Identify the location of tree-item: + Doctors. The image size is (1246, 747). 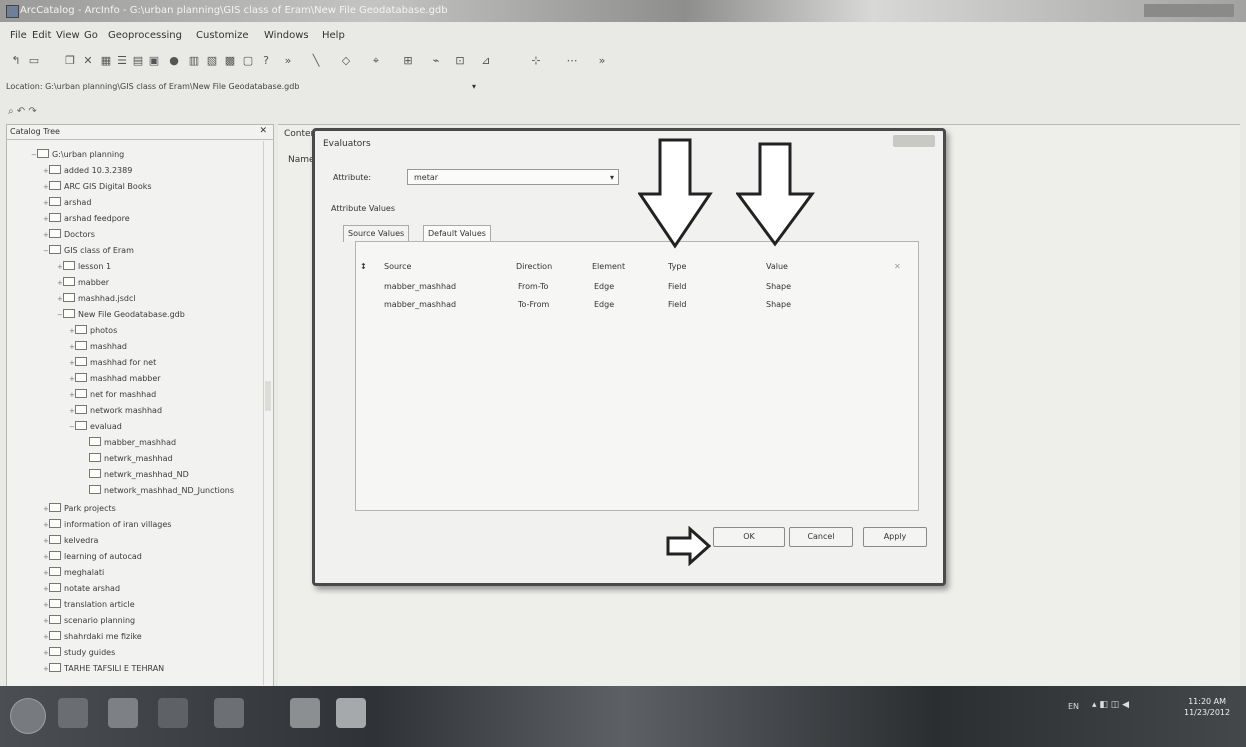
(69, 235).